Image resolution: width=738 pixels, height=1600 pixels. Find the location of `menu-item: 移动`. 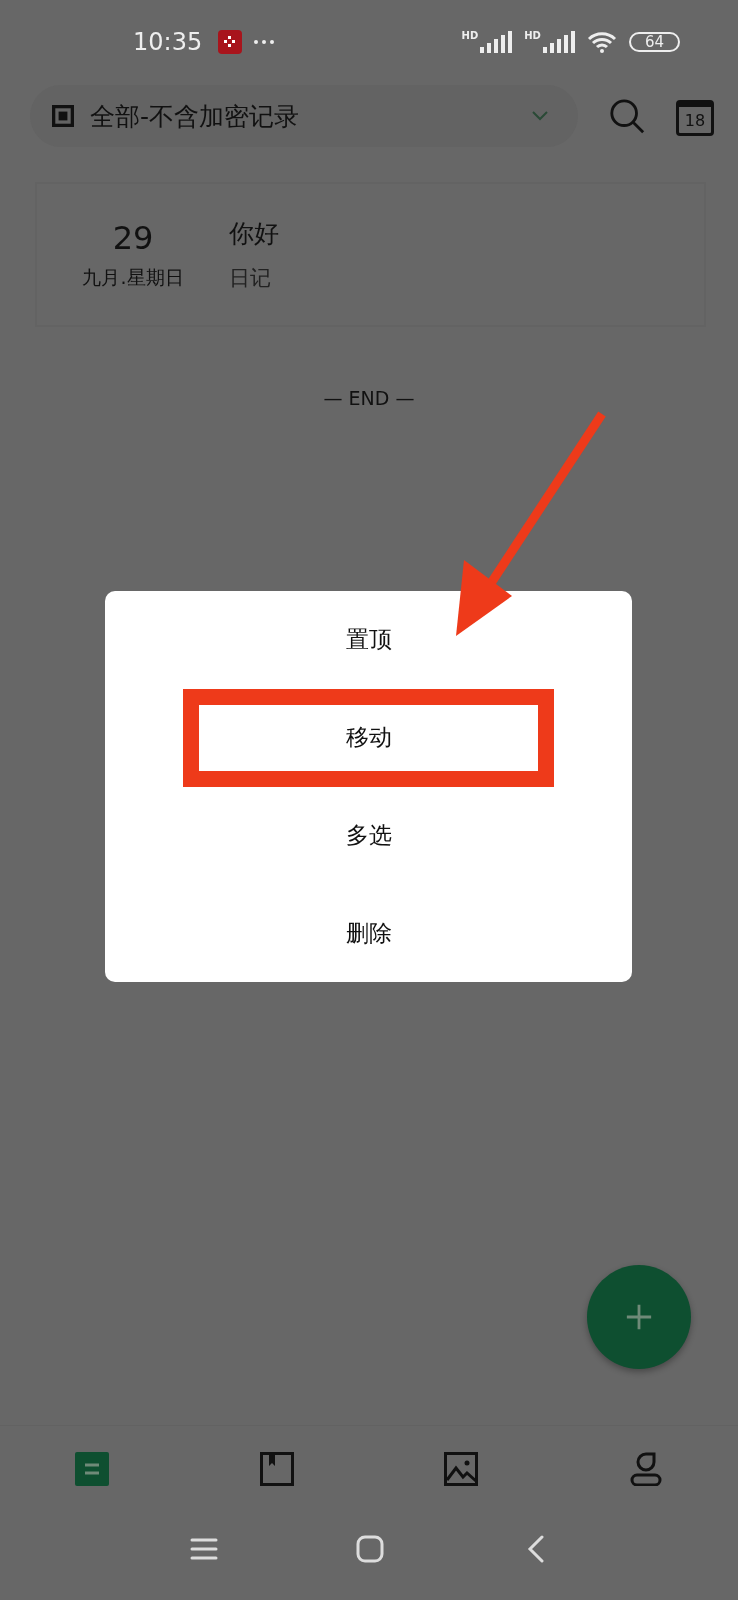

menu-item: 移动 is located at coordinates (368, 737).